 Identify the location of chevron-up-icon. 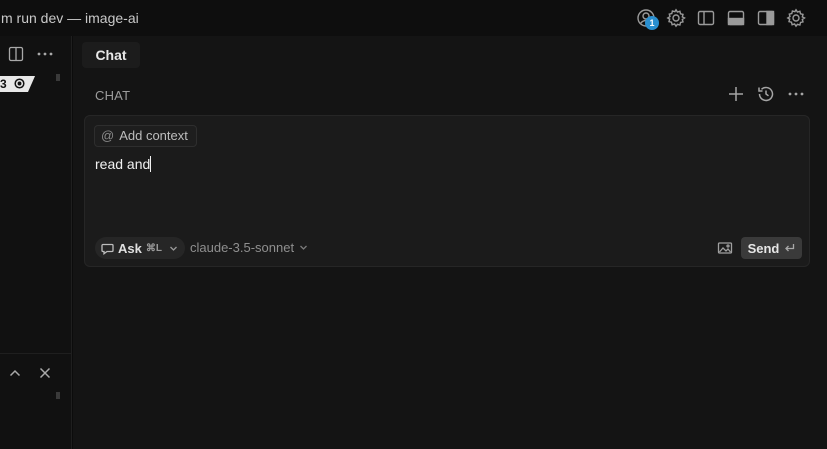
(15, 373).